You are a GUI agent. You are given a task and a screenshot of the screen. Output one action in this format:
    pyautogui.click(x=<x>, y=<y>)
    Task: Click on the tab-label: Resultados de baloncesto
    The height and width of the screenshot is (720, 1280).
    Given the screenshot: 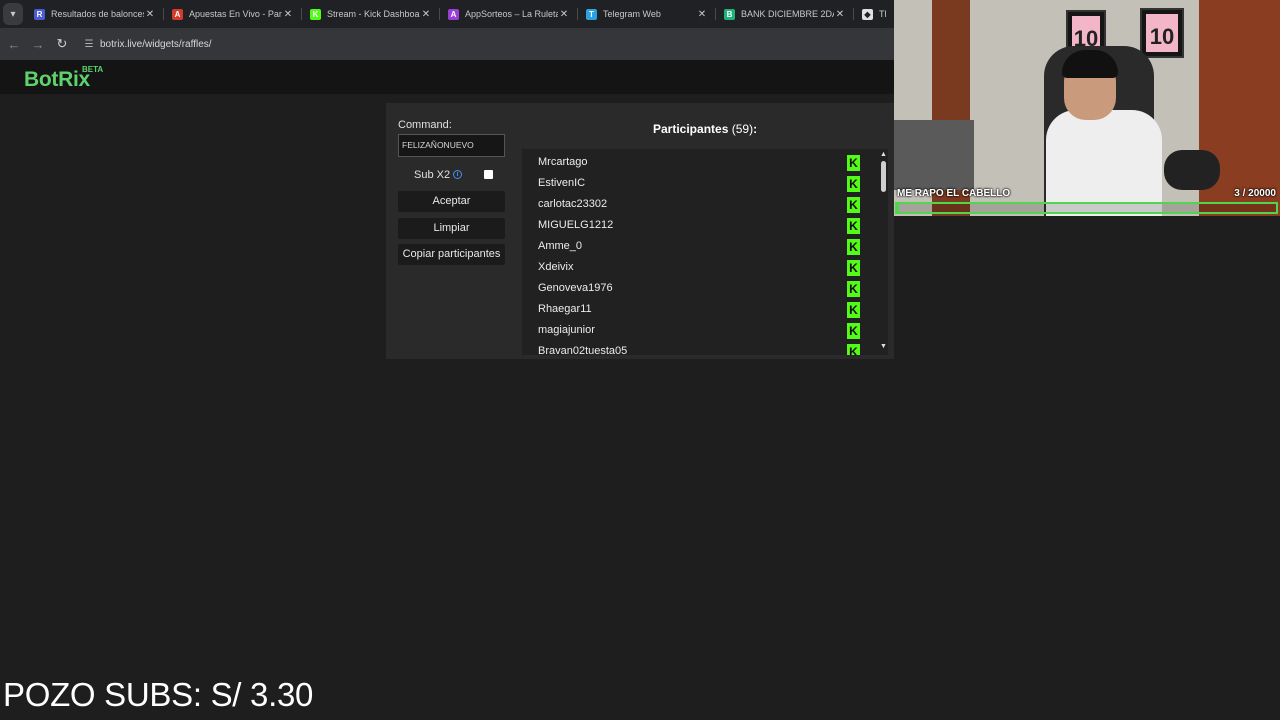 What is the action you would take?
    pyautogui.click(x=97, y=14)
    